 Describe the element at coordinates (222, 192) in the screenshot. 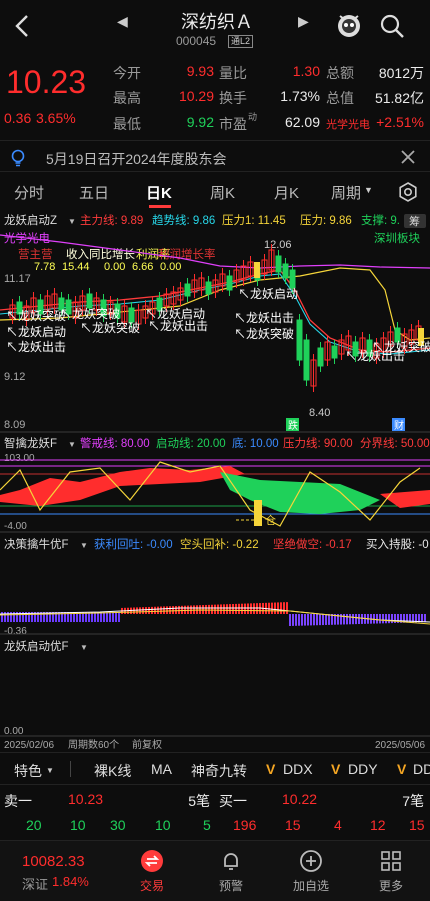

I see `tab-weekly-k: 周K` at that location.